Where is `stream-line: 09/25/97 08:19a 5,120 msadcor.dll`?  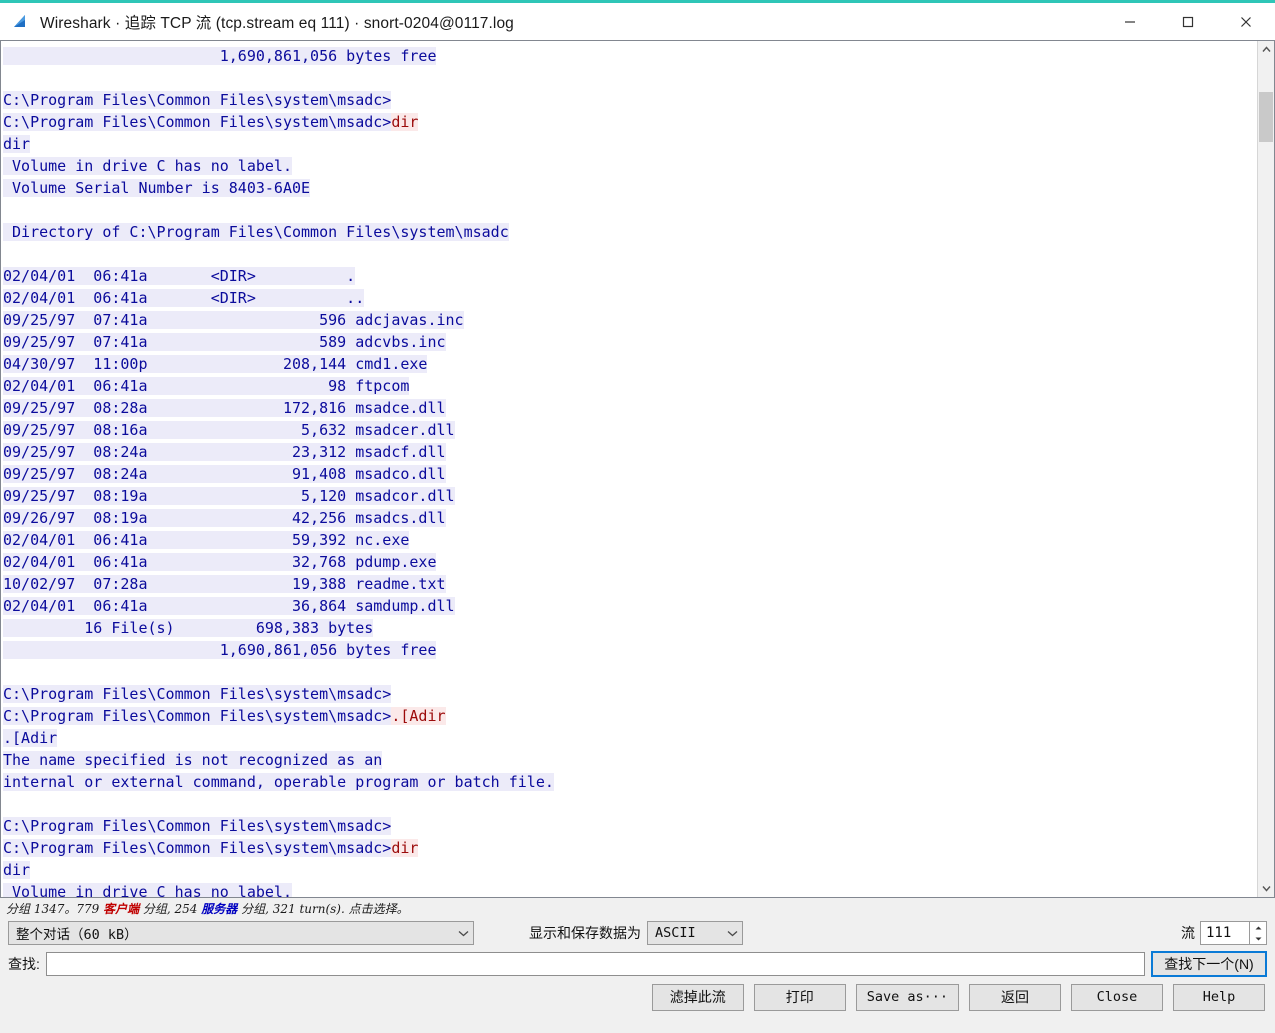
stream-line: 09/25/97 08:19a 5,120 msadcor.dll is located at coordinates (630, 496).